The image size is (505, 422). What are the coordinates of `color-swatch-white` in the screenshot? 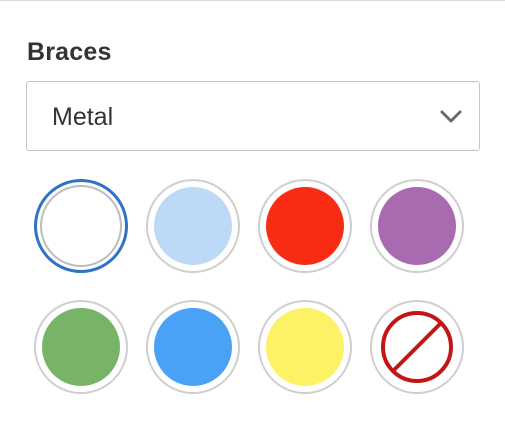 It's located at (81, 226).